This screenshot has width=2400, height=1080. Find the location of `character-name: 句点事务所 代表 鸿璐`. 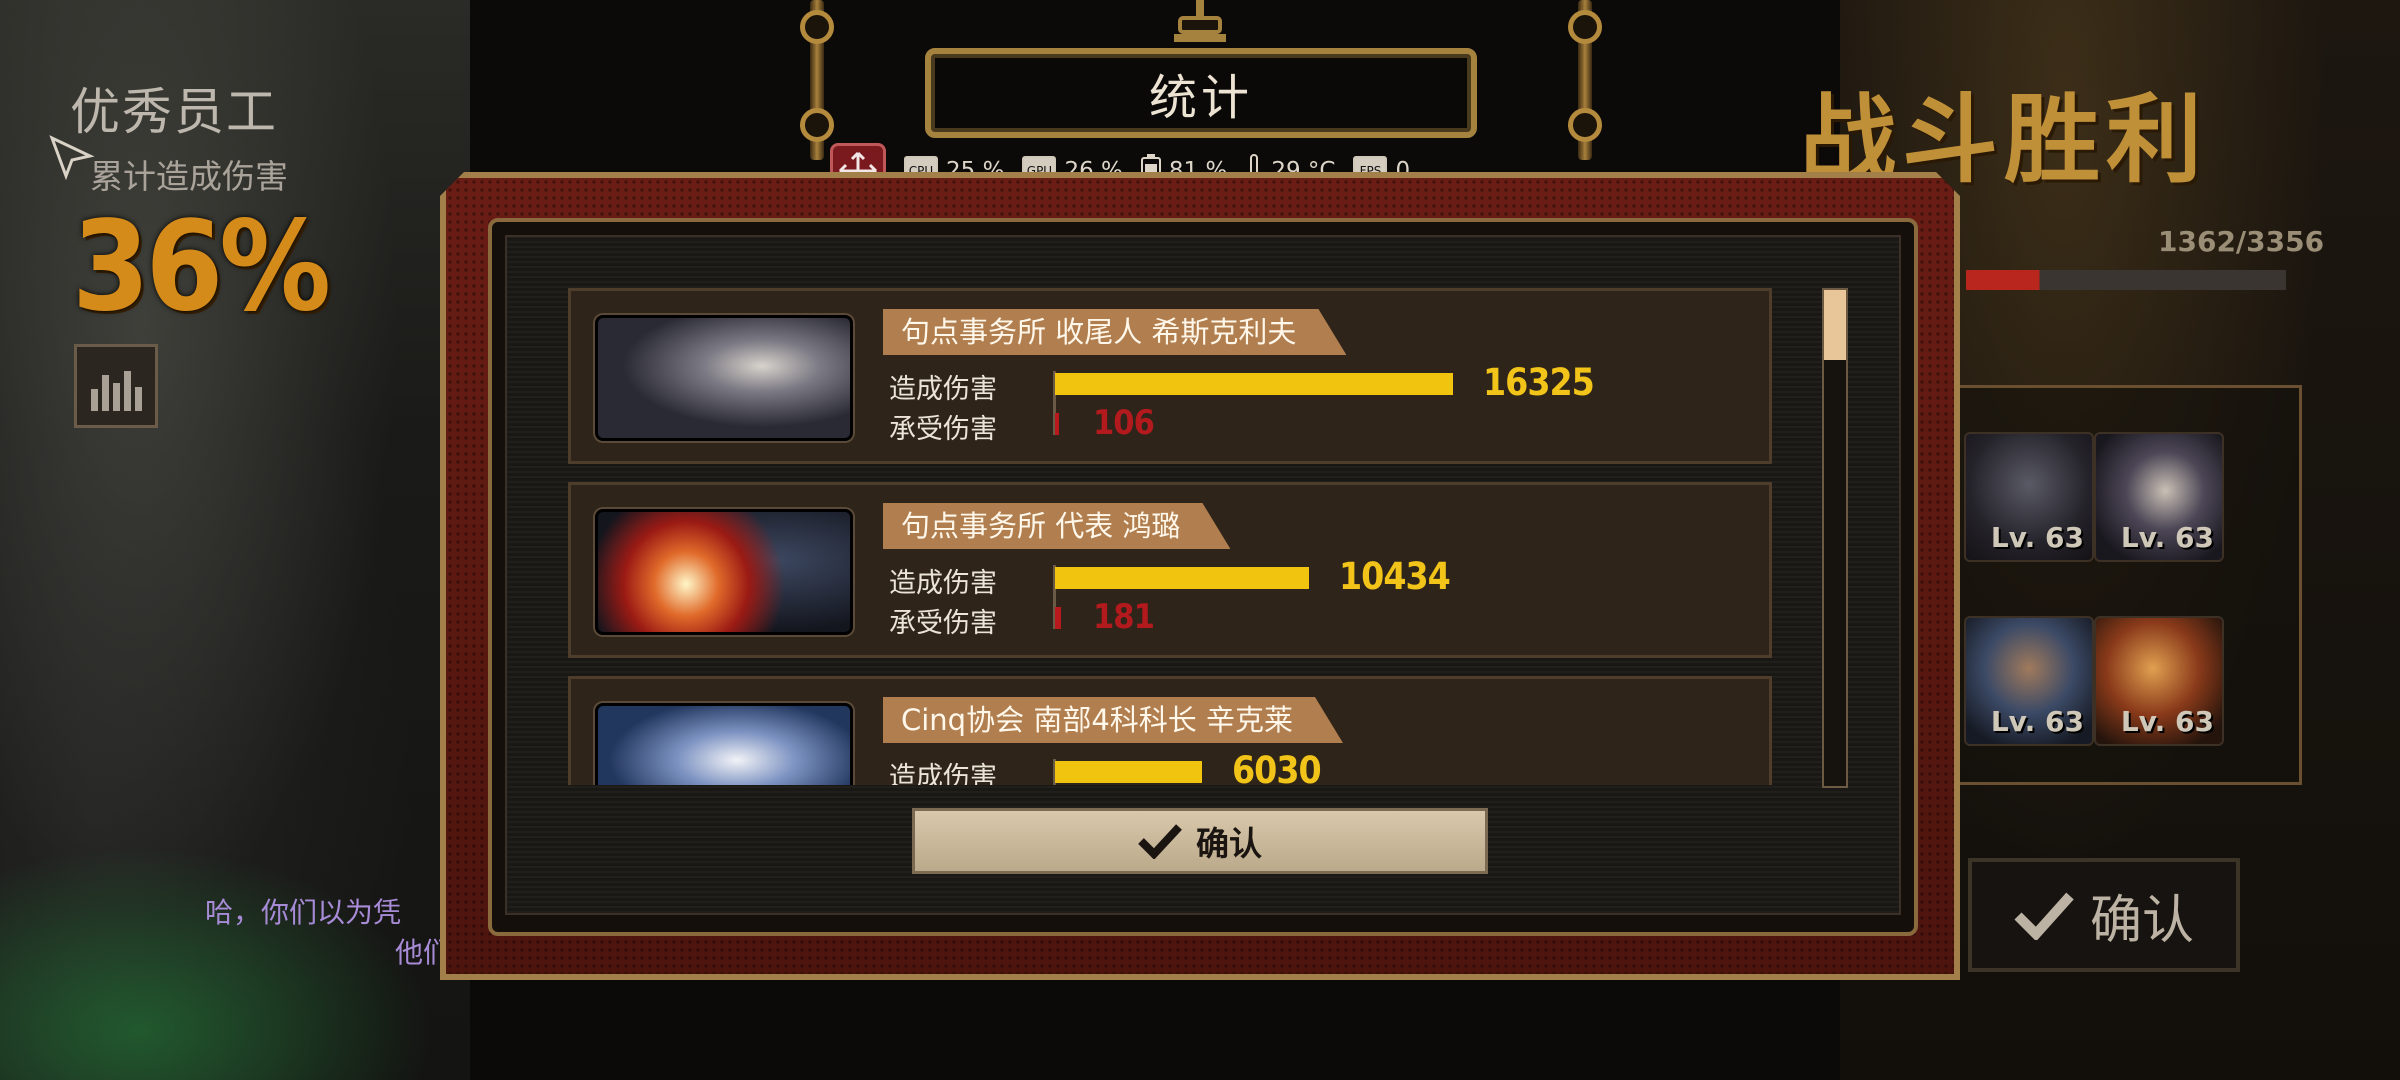

character-name: 句点事务所 代表 鸿璐 is located at coordinates (1056, 526).